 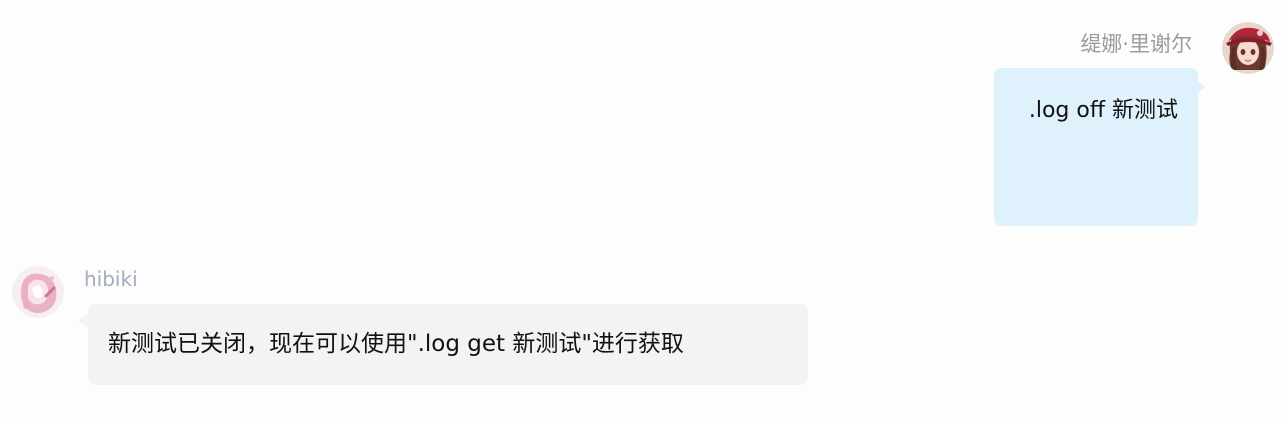 I want to click on bot-avatar-icon, so click(x=38, y=292).